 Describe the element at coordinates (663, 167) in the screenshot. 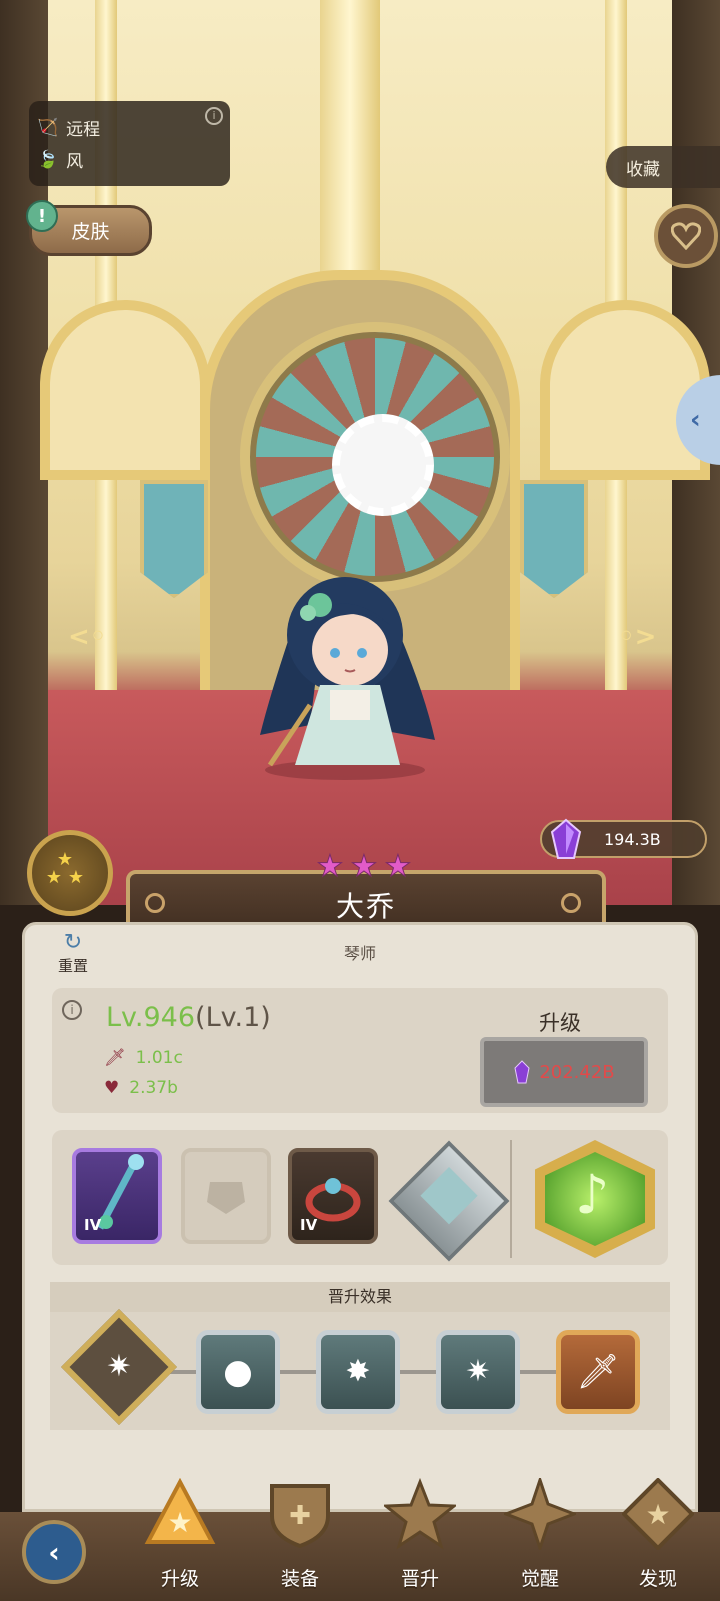

I see `favorite-button: 收藏` at that location.